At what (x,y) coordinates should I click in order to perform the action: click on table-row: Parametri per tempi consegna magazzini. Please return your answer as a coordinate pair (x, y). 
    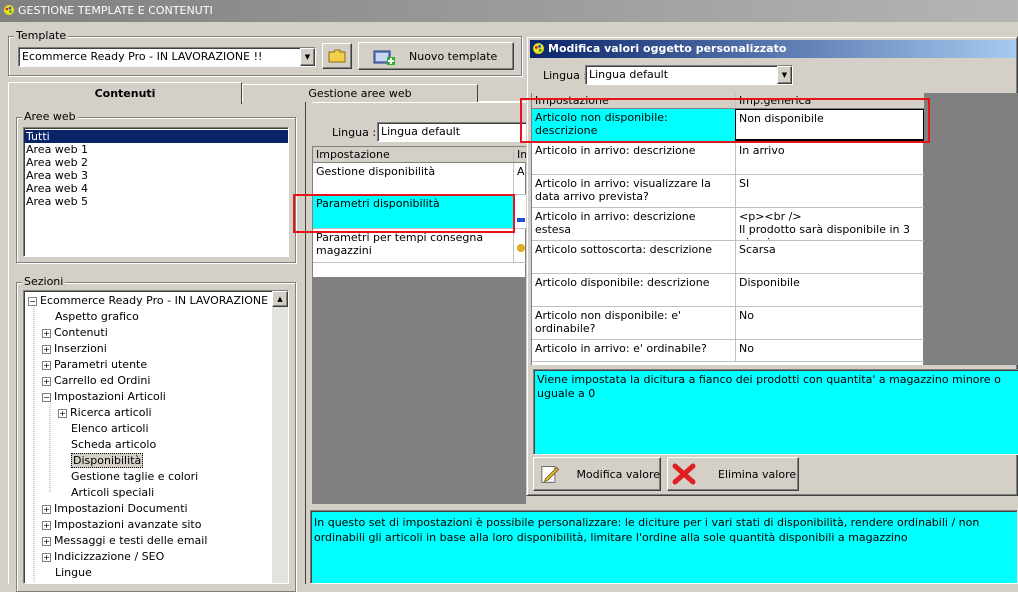
    Looking at the image, I should click on (420, 246).